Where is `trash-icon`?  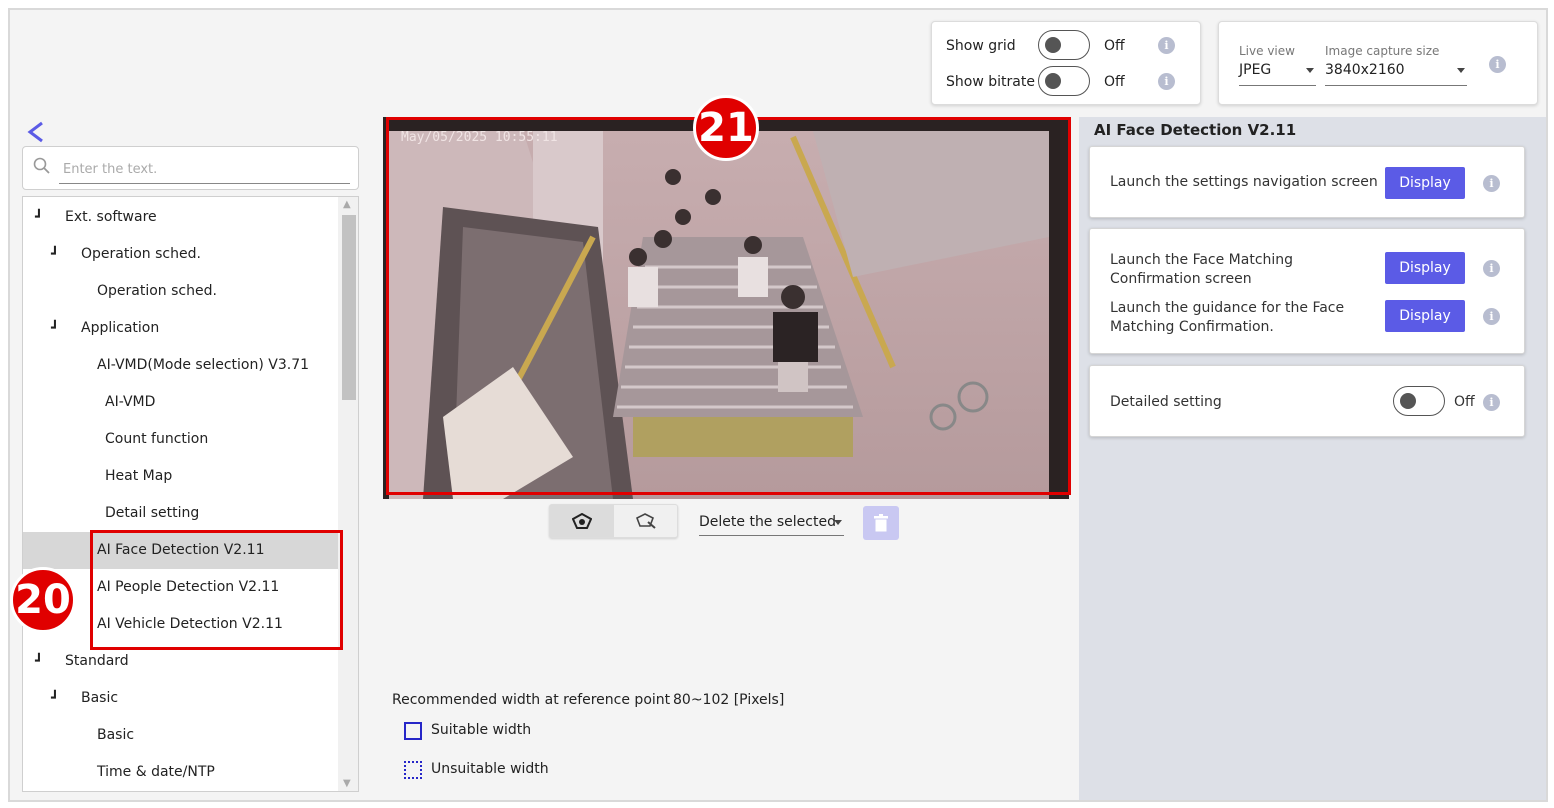 trash-icon is located at coordinates (881, 523).